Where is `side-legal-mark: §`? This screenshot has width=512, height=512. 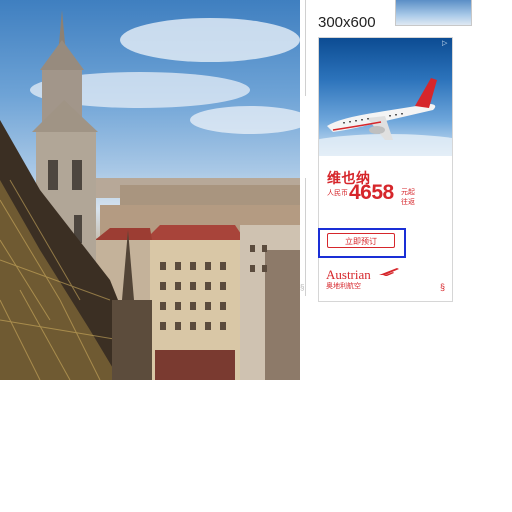 side-legal-mark: § is located at coordinates (302, 287).